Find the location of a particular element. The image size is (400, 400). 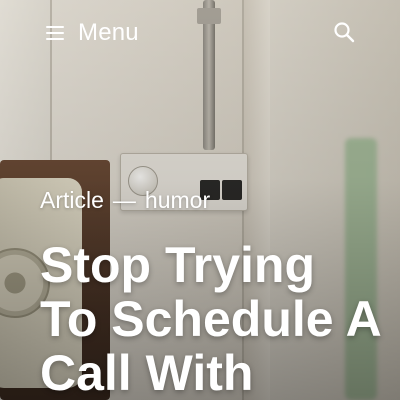

category-link: humor is located at coordinates (177, 200).